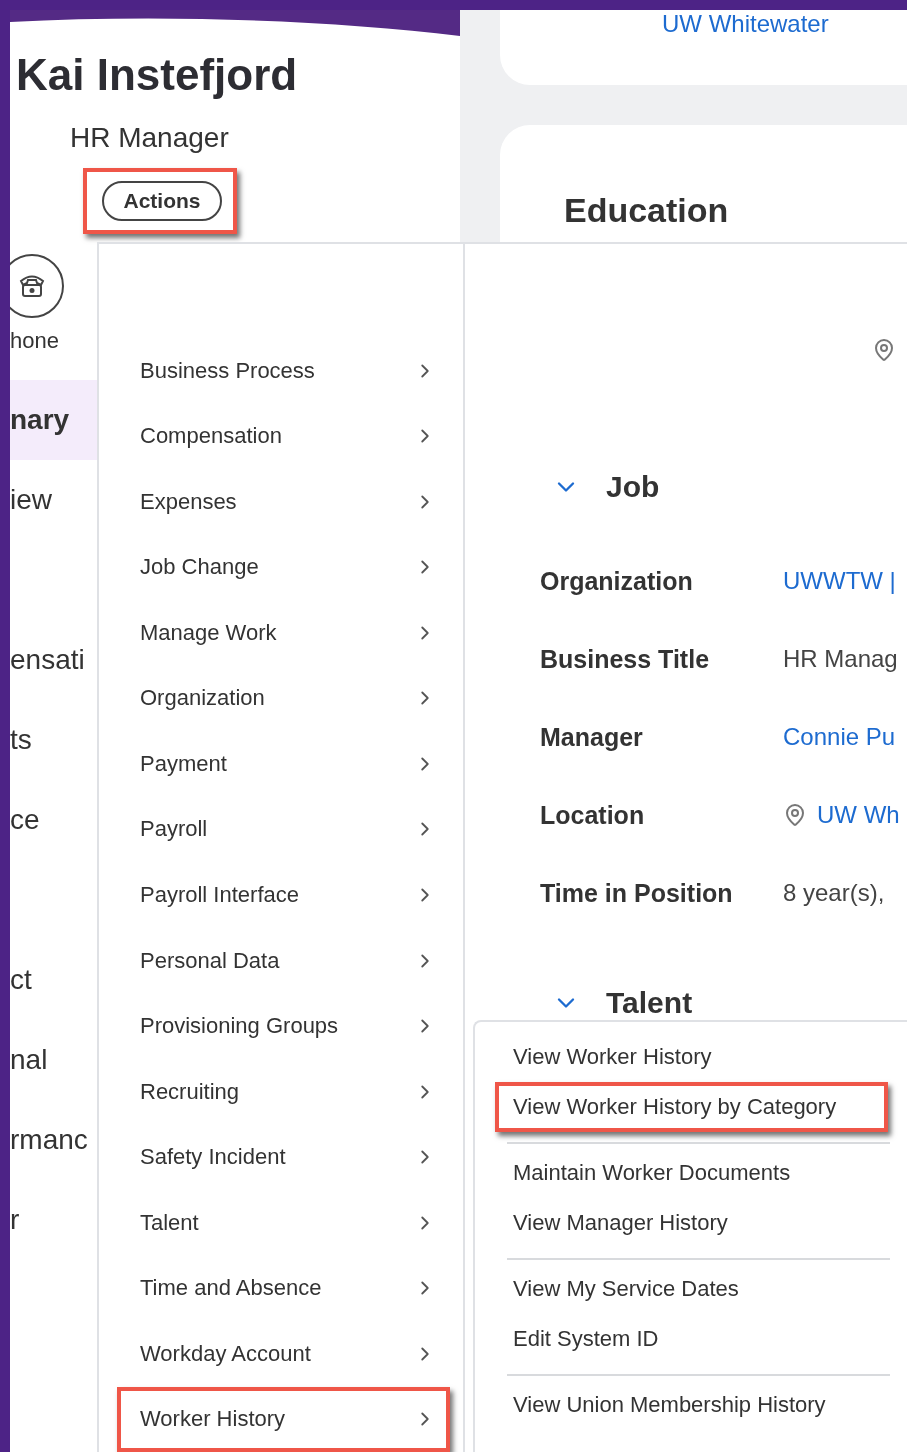 Image resolution: width=907 pixels, height=1452 pixels. What do you see at coordinates (283, 1091) in the screenshot?
I see `menu-item: Recruiting` at bounding box center [283, 1091].